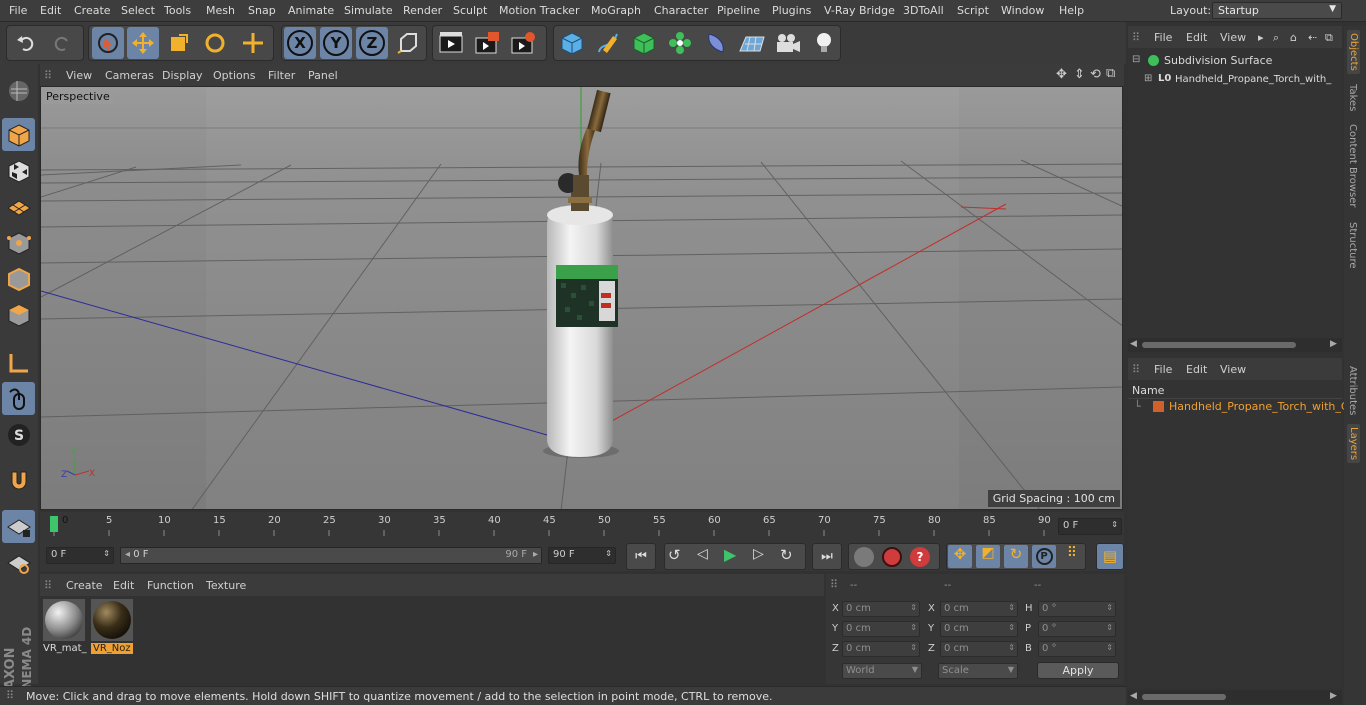 The height and width of the screenshot is (705, 1366). Describe the element at coordinates (262, 10) in the screenshot. I see `menu-snap: Snap` at that location.